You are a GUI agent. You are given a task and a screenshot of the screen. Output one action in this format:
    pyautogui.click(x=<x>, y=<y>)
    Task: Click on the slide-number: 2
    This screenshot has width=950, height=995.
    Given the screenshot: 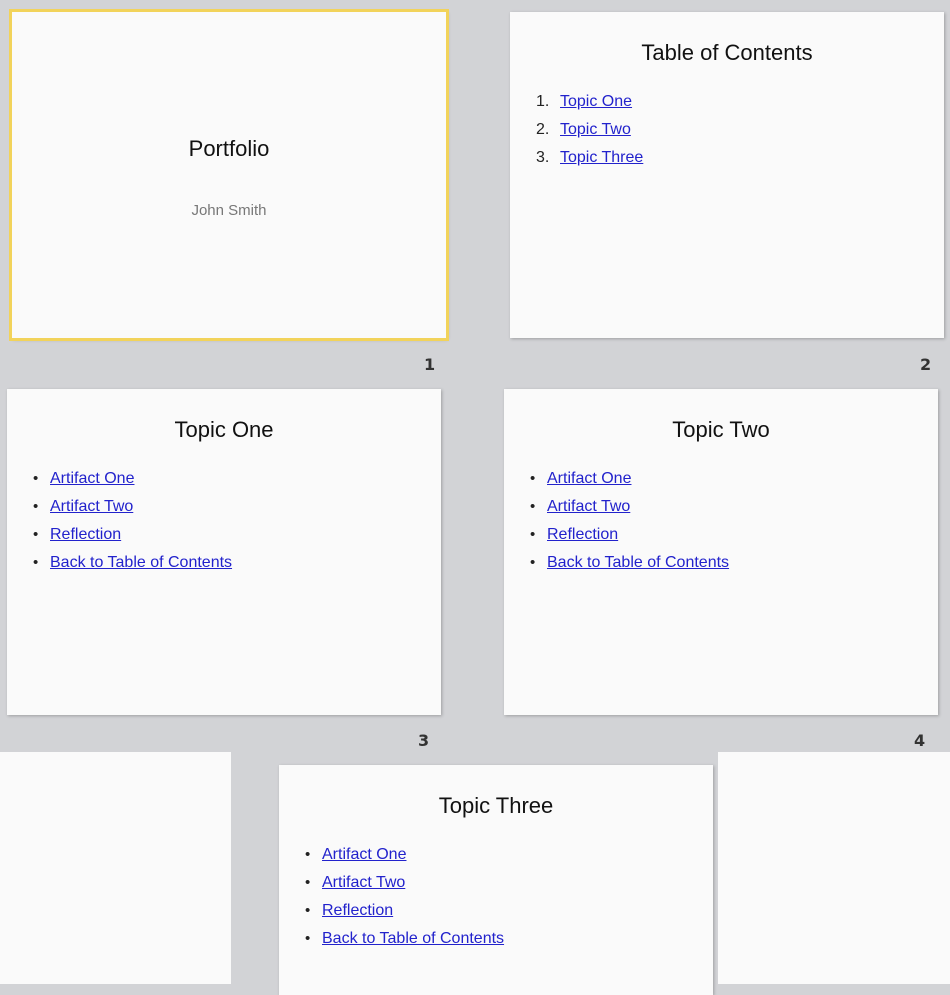 What is the action you would take?
    pyautogui.click(x=926, y=364)
    